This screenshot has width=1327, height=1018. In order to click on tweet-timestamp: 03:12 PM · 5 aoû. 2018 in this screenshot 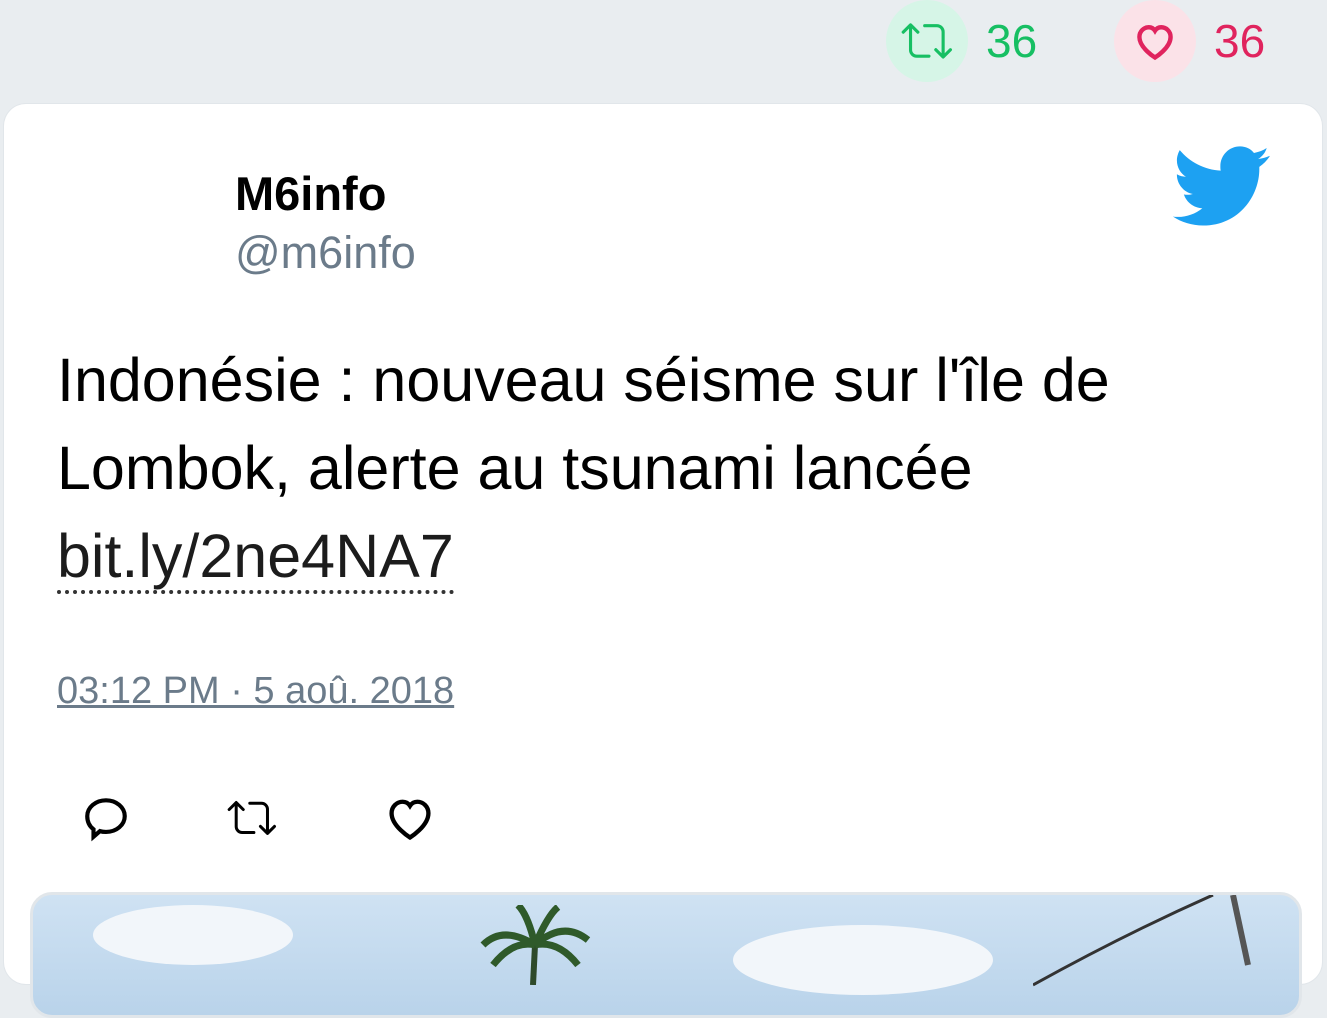, I will do `click(255, 691)`.